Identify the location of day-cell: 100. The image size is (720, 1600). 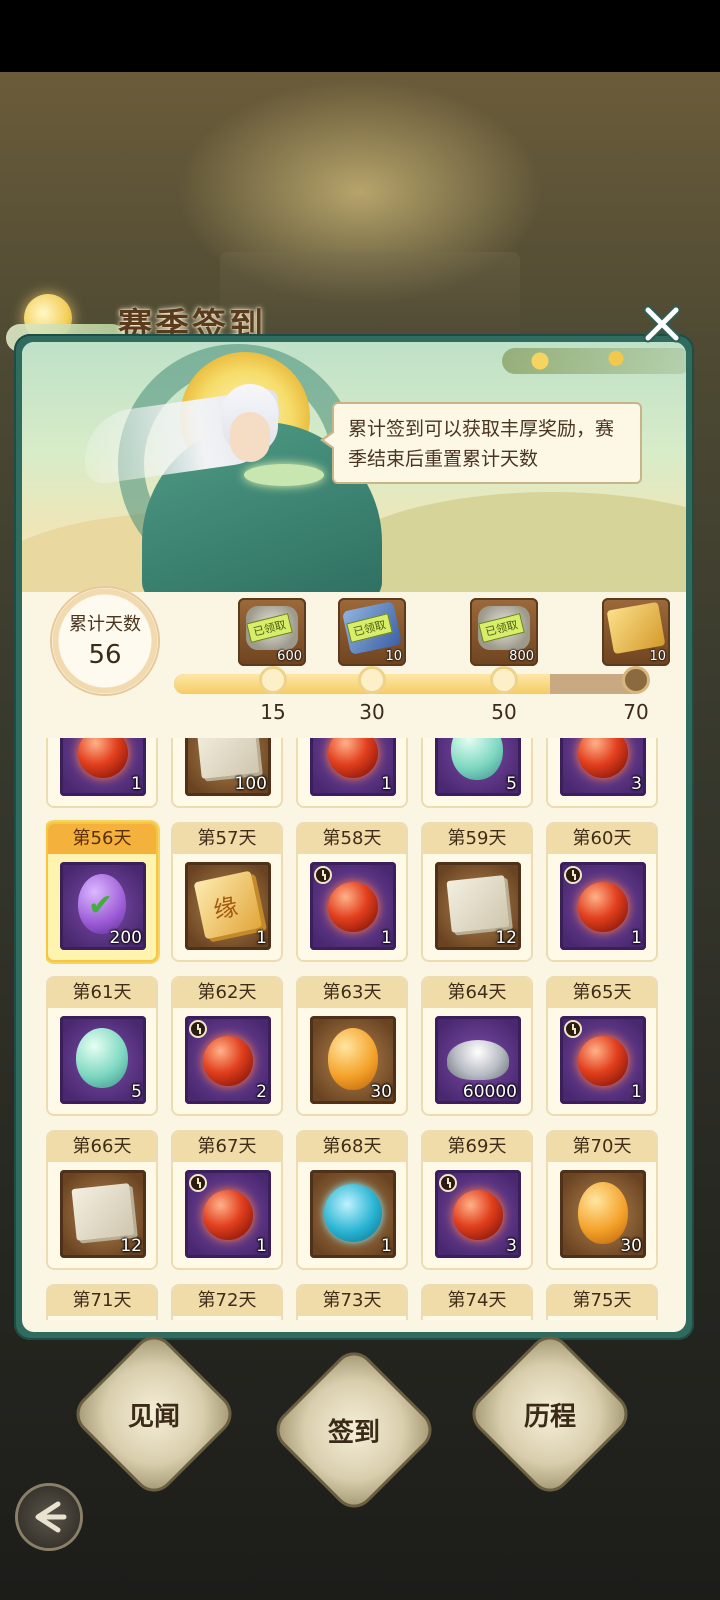
(227, 773).